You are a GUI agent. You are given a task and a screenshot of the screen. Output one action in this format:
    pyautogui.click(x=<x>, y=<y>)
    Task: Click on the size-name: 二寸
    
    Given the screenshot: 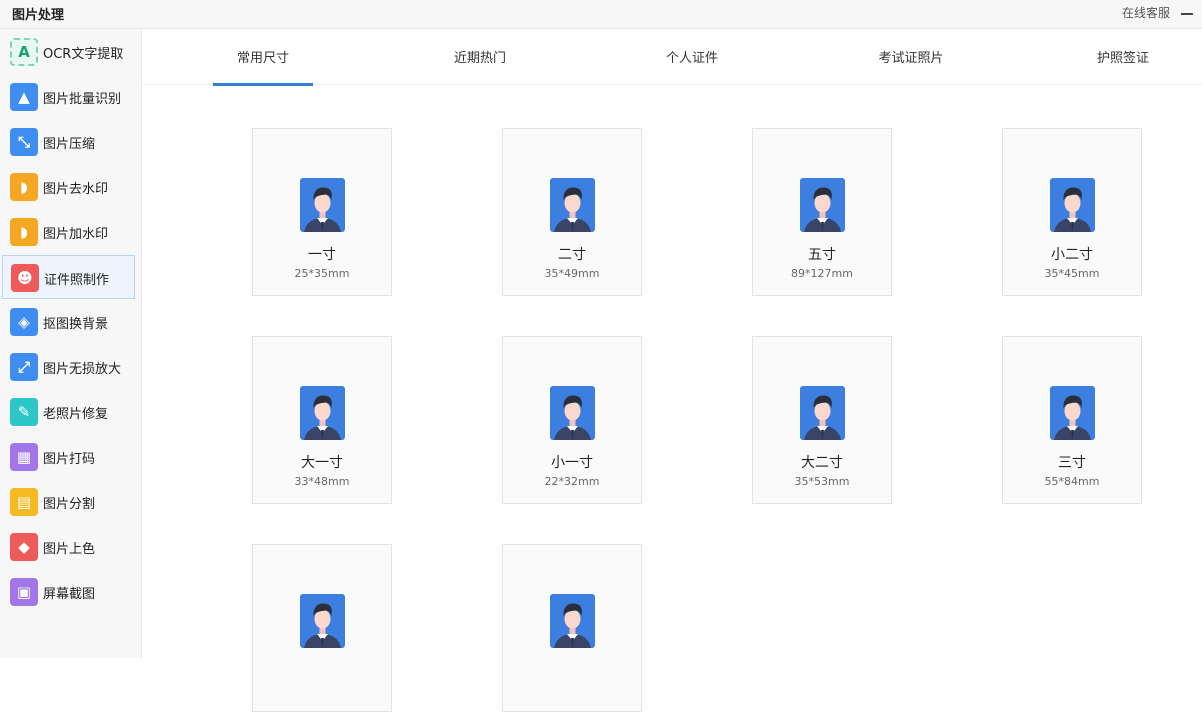 What is the action you would take?
    pyautogui.click(x=572, y=255)
    